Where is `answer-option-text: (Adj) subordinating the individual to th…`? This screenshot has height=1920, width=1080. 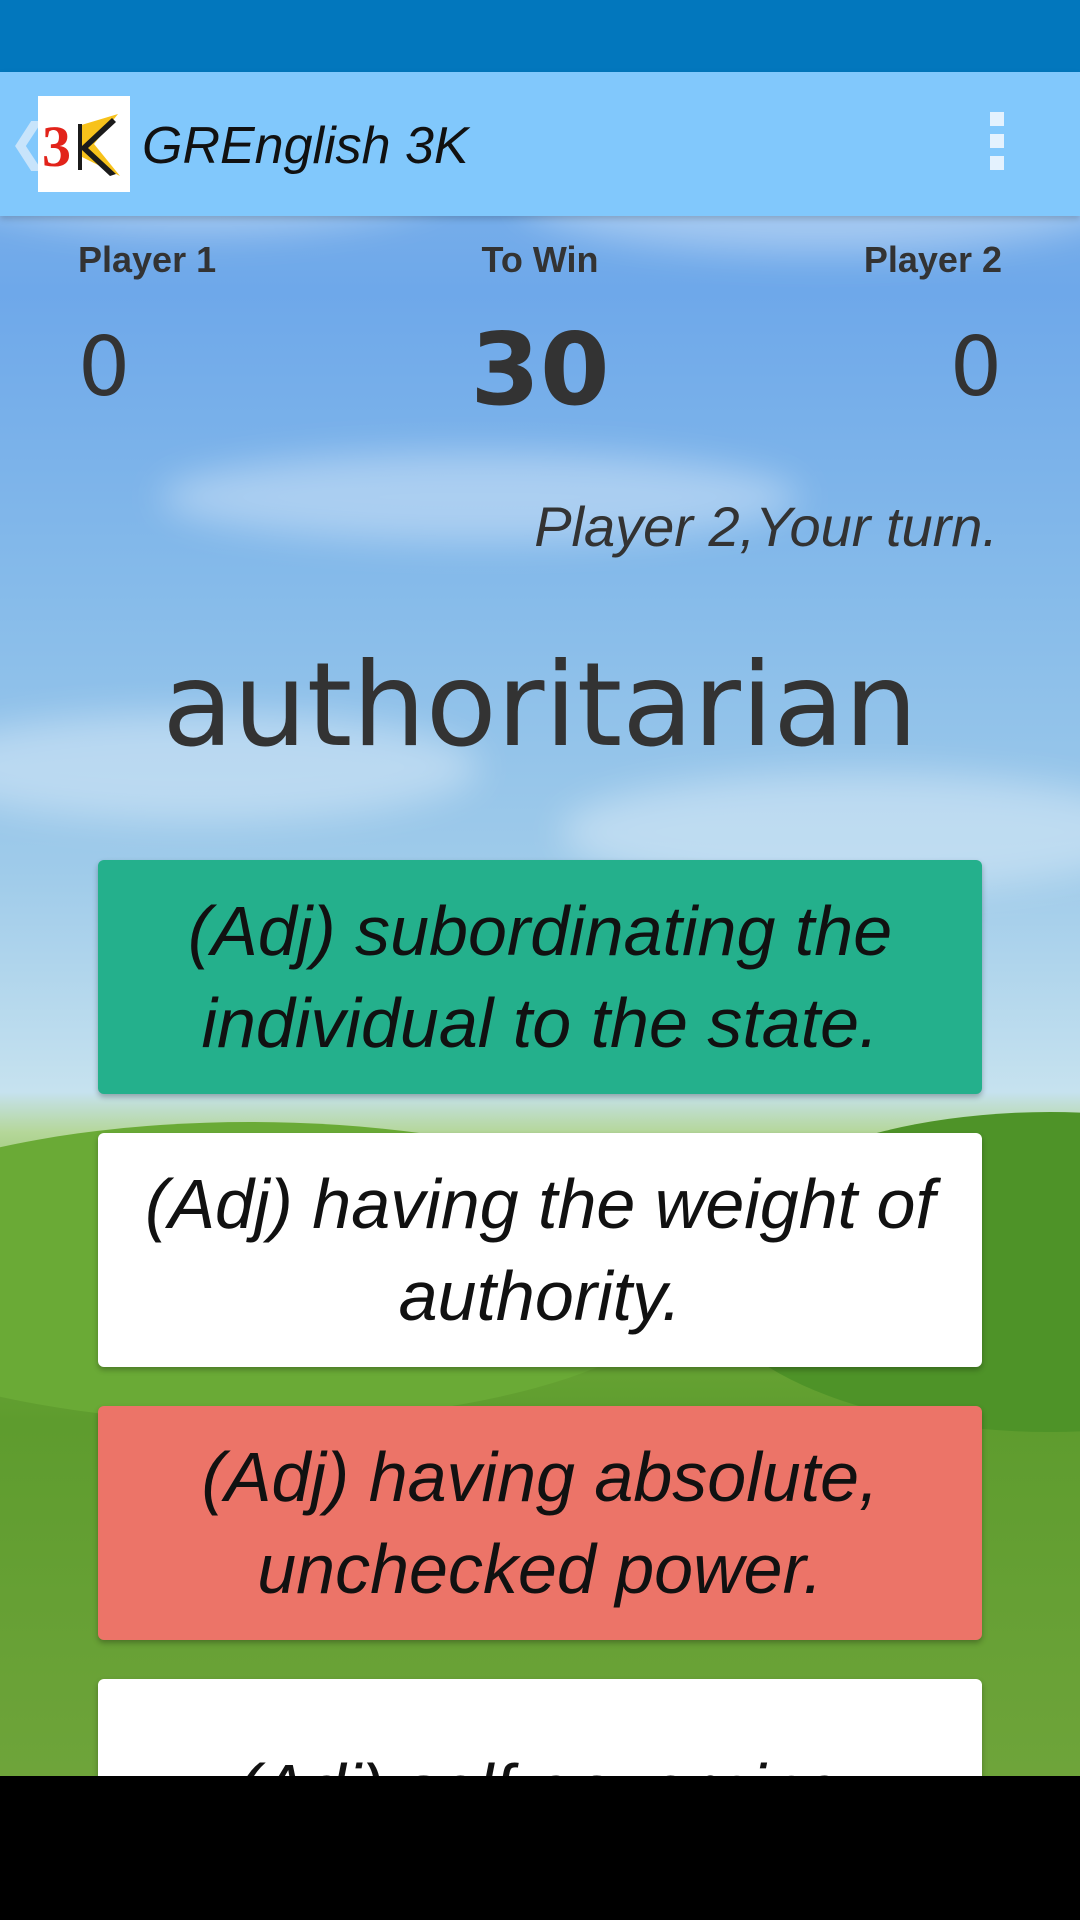
answer-option-text: (Adj) subordinating the individual to th… is located at coordinates (540, 977).